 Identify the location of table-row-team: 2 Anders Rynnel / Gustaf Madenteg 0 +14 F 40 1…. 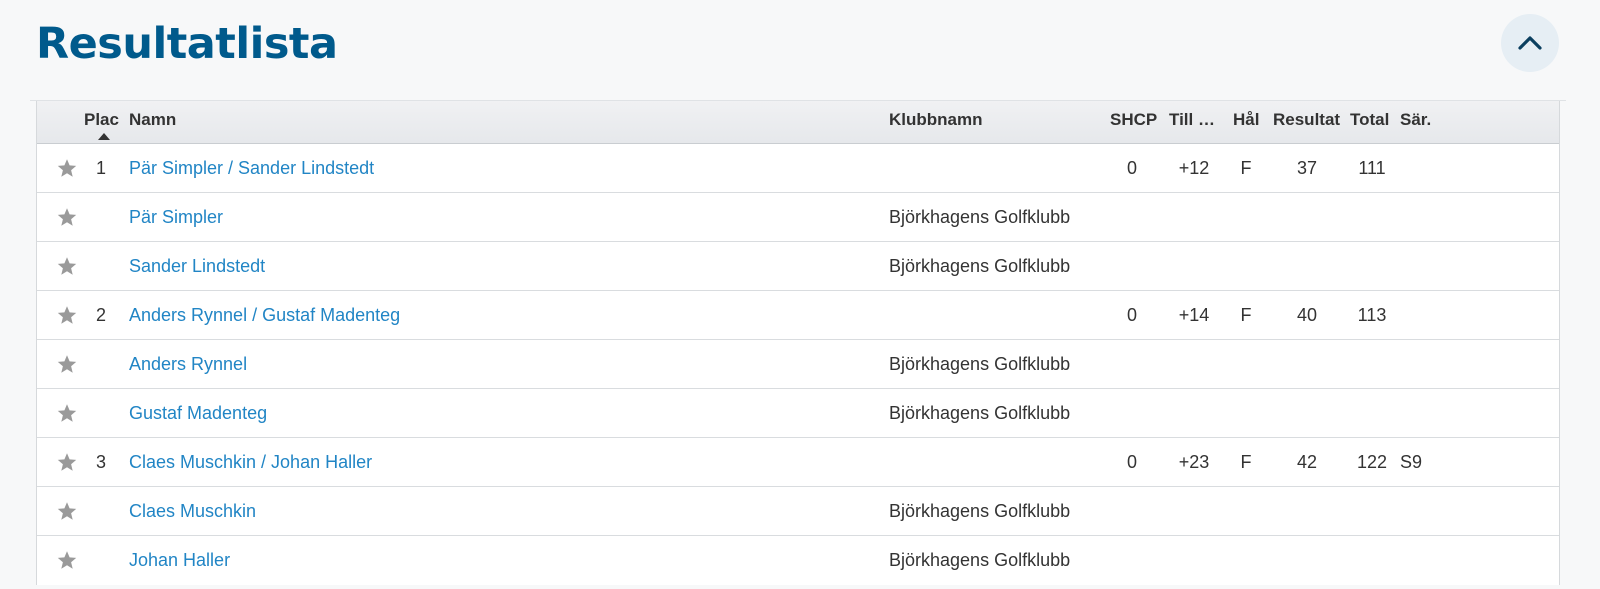
(798, 315).